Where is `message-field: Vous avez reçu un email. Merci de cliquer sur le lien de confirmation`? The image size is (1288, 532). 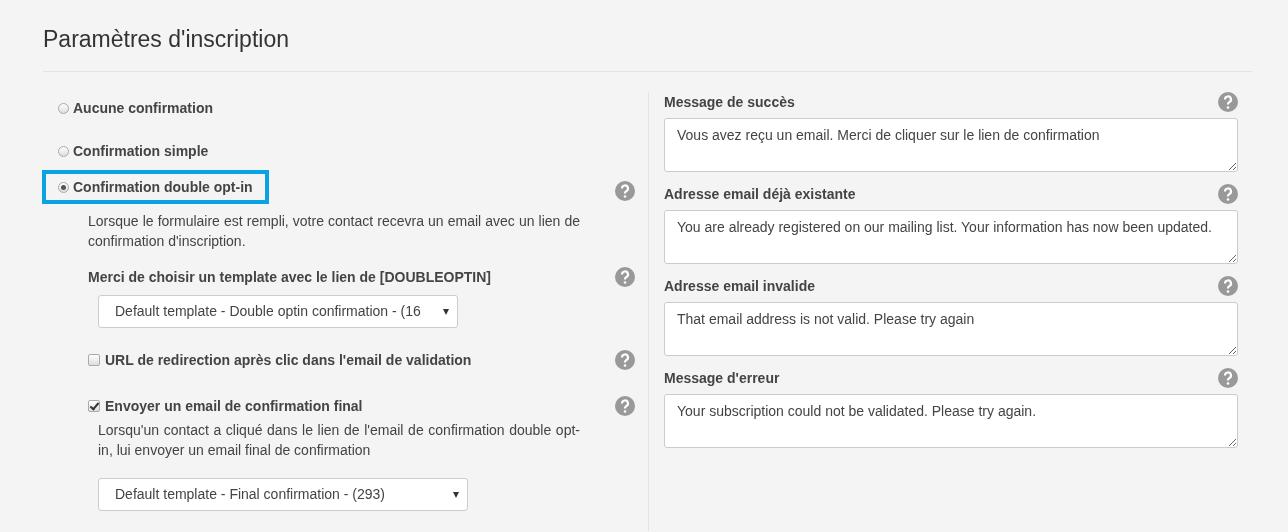
message-field: Vous avez reçu un email. Merci de cliquer sur le lien de confirmation is located at coordinates (951, 145).